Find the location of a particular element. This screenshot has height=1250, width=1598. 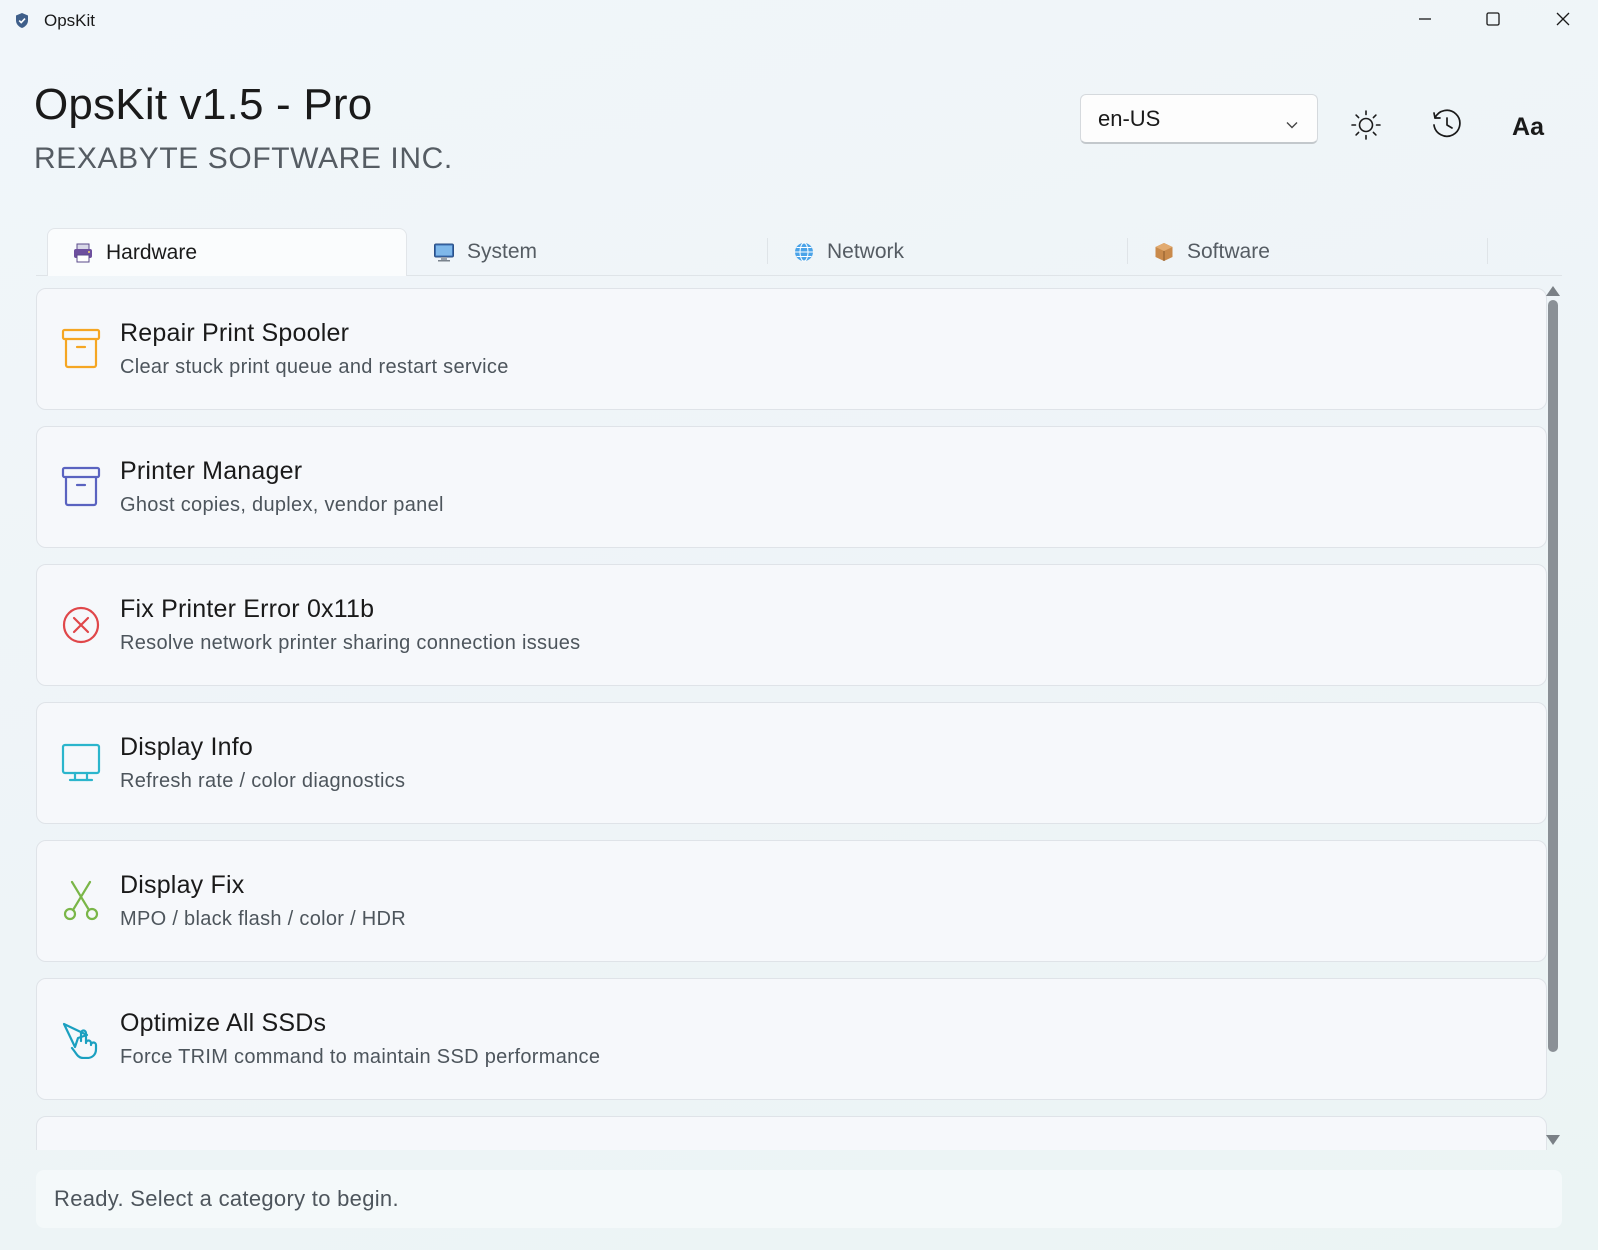

tool-title: Repair Print Spooler is located at coordinates (235, 333).